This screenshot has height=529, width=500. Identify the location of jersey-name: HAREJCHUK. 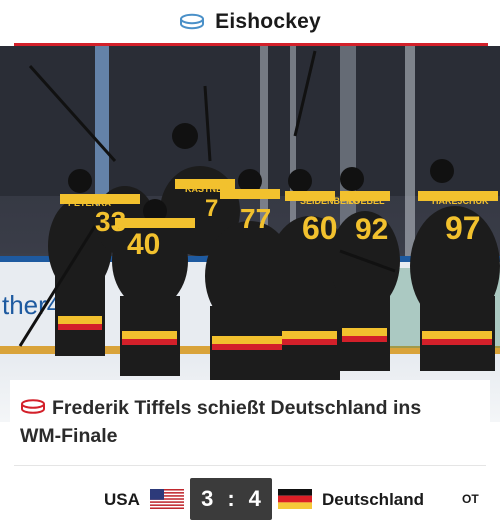
(460, 201).